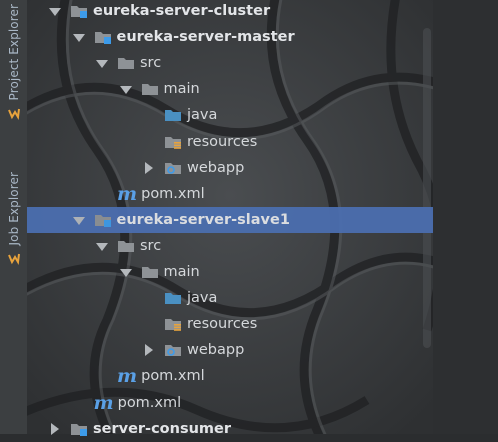 The width and height of the screenshot is (498, 442). What do you see at coordinates (205, 37) in the screenshot?
I see `tree-row-label: eureka-server-master` at bounding box center [205, 37].